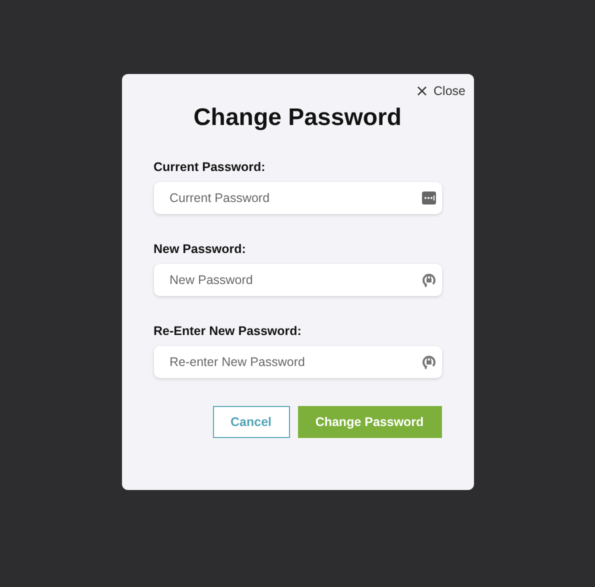  Describe the element at coordinates (200, 249) in the screenshot. I see `field-label: New Password:` at that location.